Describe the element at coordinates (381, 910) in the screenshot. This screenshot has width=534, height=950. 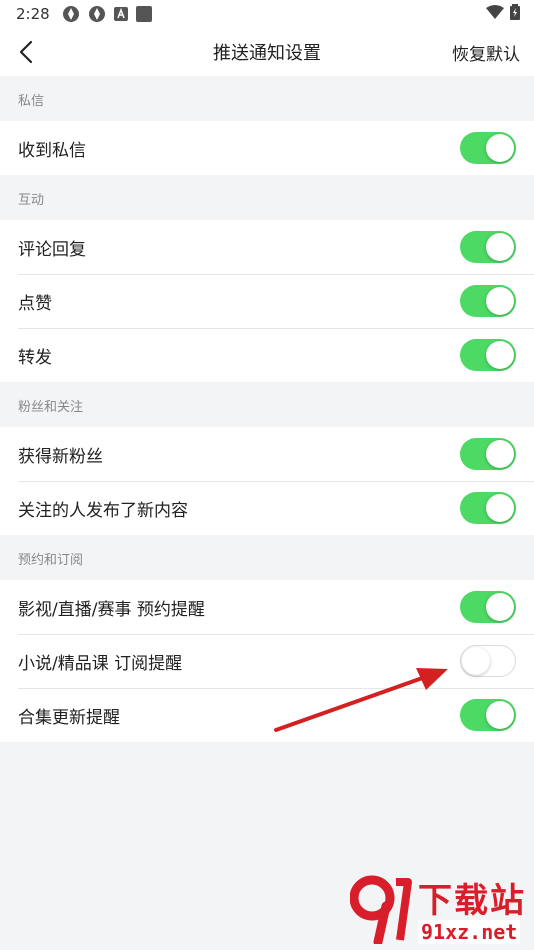
I see `watermark-logo-icon` at that location.